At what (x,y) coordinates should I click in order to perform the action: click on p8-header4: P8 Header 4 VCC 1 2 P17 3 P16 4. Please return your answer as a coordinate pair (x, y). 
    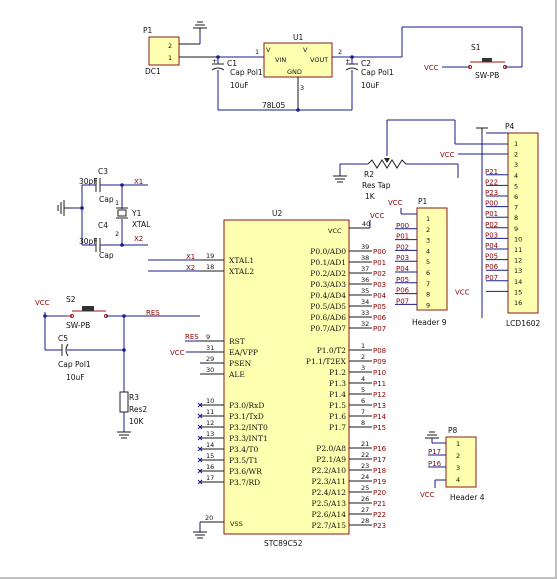
    Looking at the image, I should click on (452, 464).